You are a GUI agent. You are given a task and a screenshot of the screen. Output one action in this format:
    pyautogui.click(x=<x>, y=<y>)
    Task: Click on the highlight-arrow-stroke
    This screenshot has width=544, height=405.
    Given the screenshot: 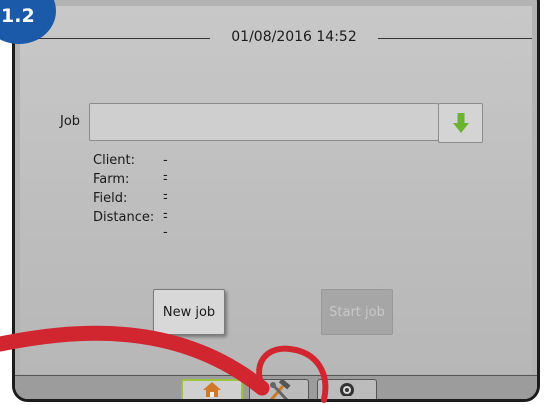 What is the action you would take?
    pyautogui.click(x=135, y=360)
    